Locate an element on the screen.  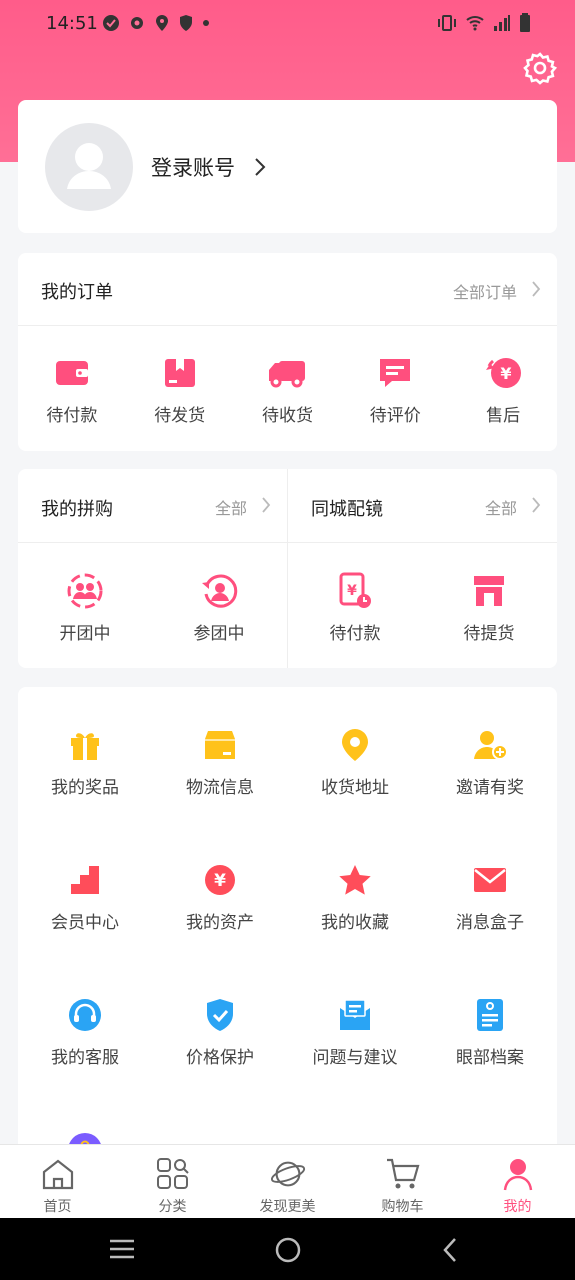
menu-icon is located at coordinates (122, 1249).